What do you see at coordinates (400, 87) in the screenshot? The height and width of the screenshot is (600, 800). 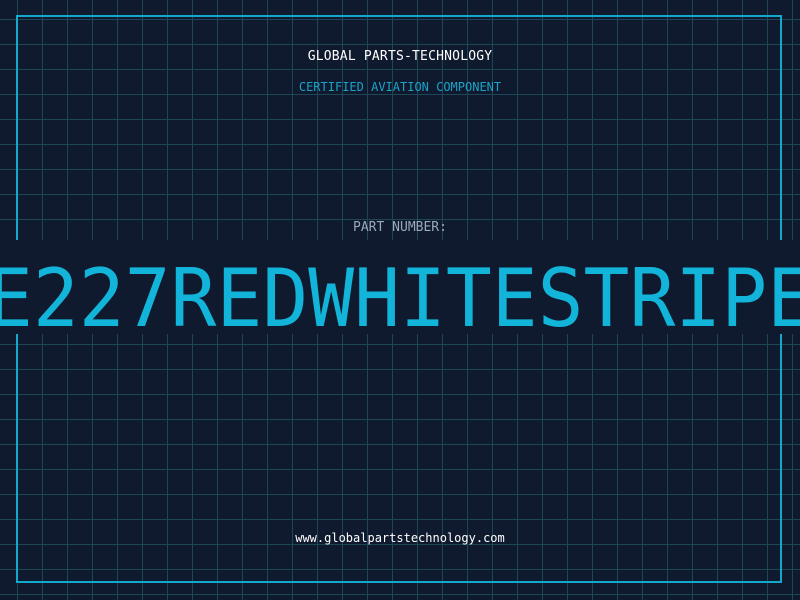 I see `certification-subtitle: CERTIFIED AVIATION COMPONENT` at bounding box center [400, 87].